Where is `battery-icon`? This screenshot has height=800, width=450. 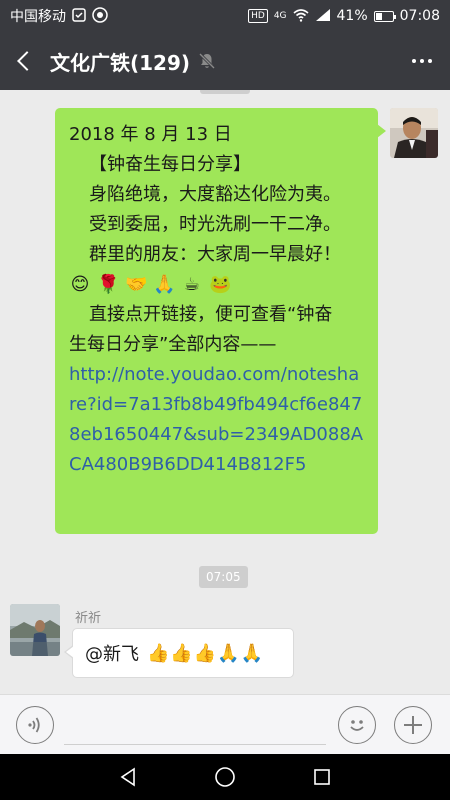
battery-icon is located at coordinates (384, 16).